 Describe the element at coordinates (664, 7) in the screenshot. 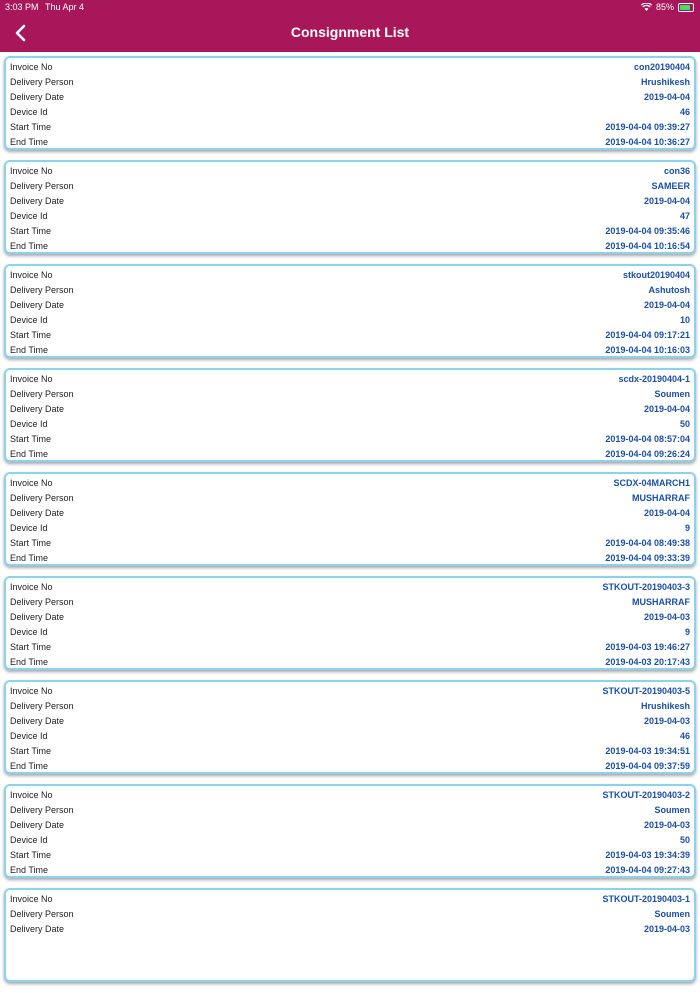

I see `battery-percentage: 85%` at that location.